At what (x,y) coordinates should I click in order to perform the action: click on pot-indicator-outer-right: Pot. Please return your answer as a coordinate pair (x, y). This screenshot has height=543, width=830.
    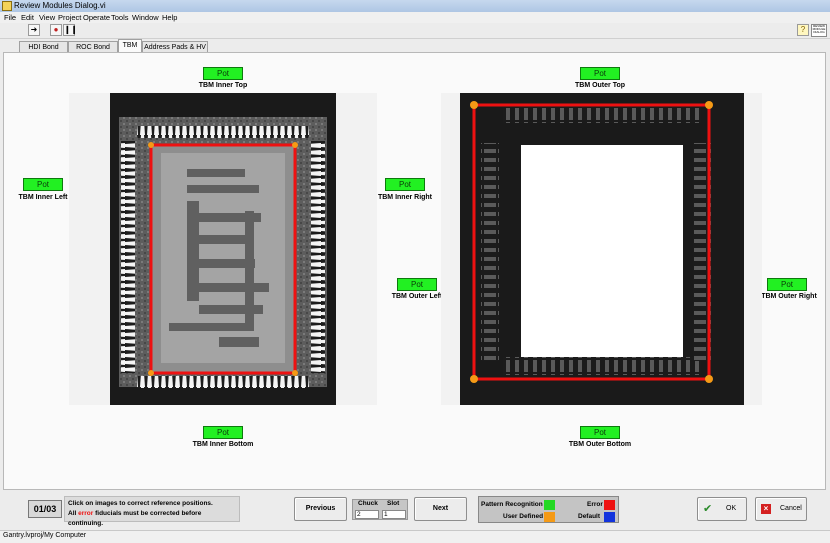
    Looking at the image, I should click on (787, 284).